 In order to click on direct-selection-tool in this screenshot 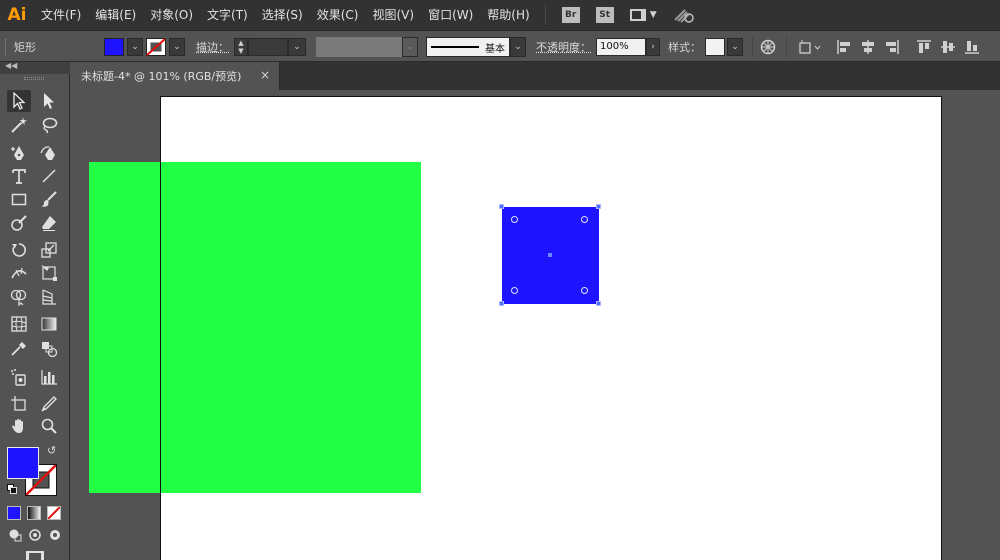, I will do `click(49, 101)`.